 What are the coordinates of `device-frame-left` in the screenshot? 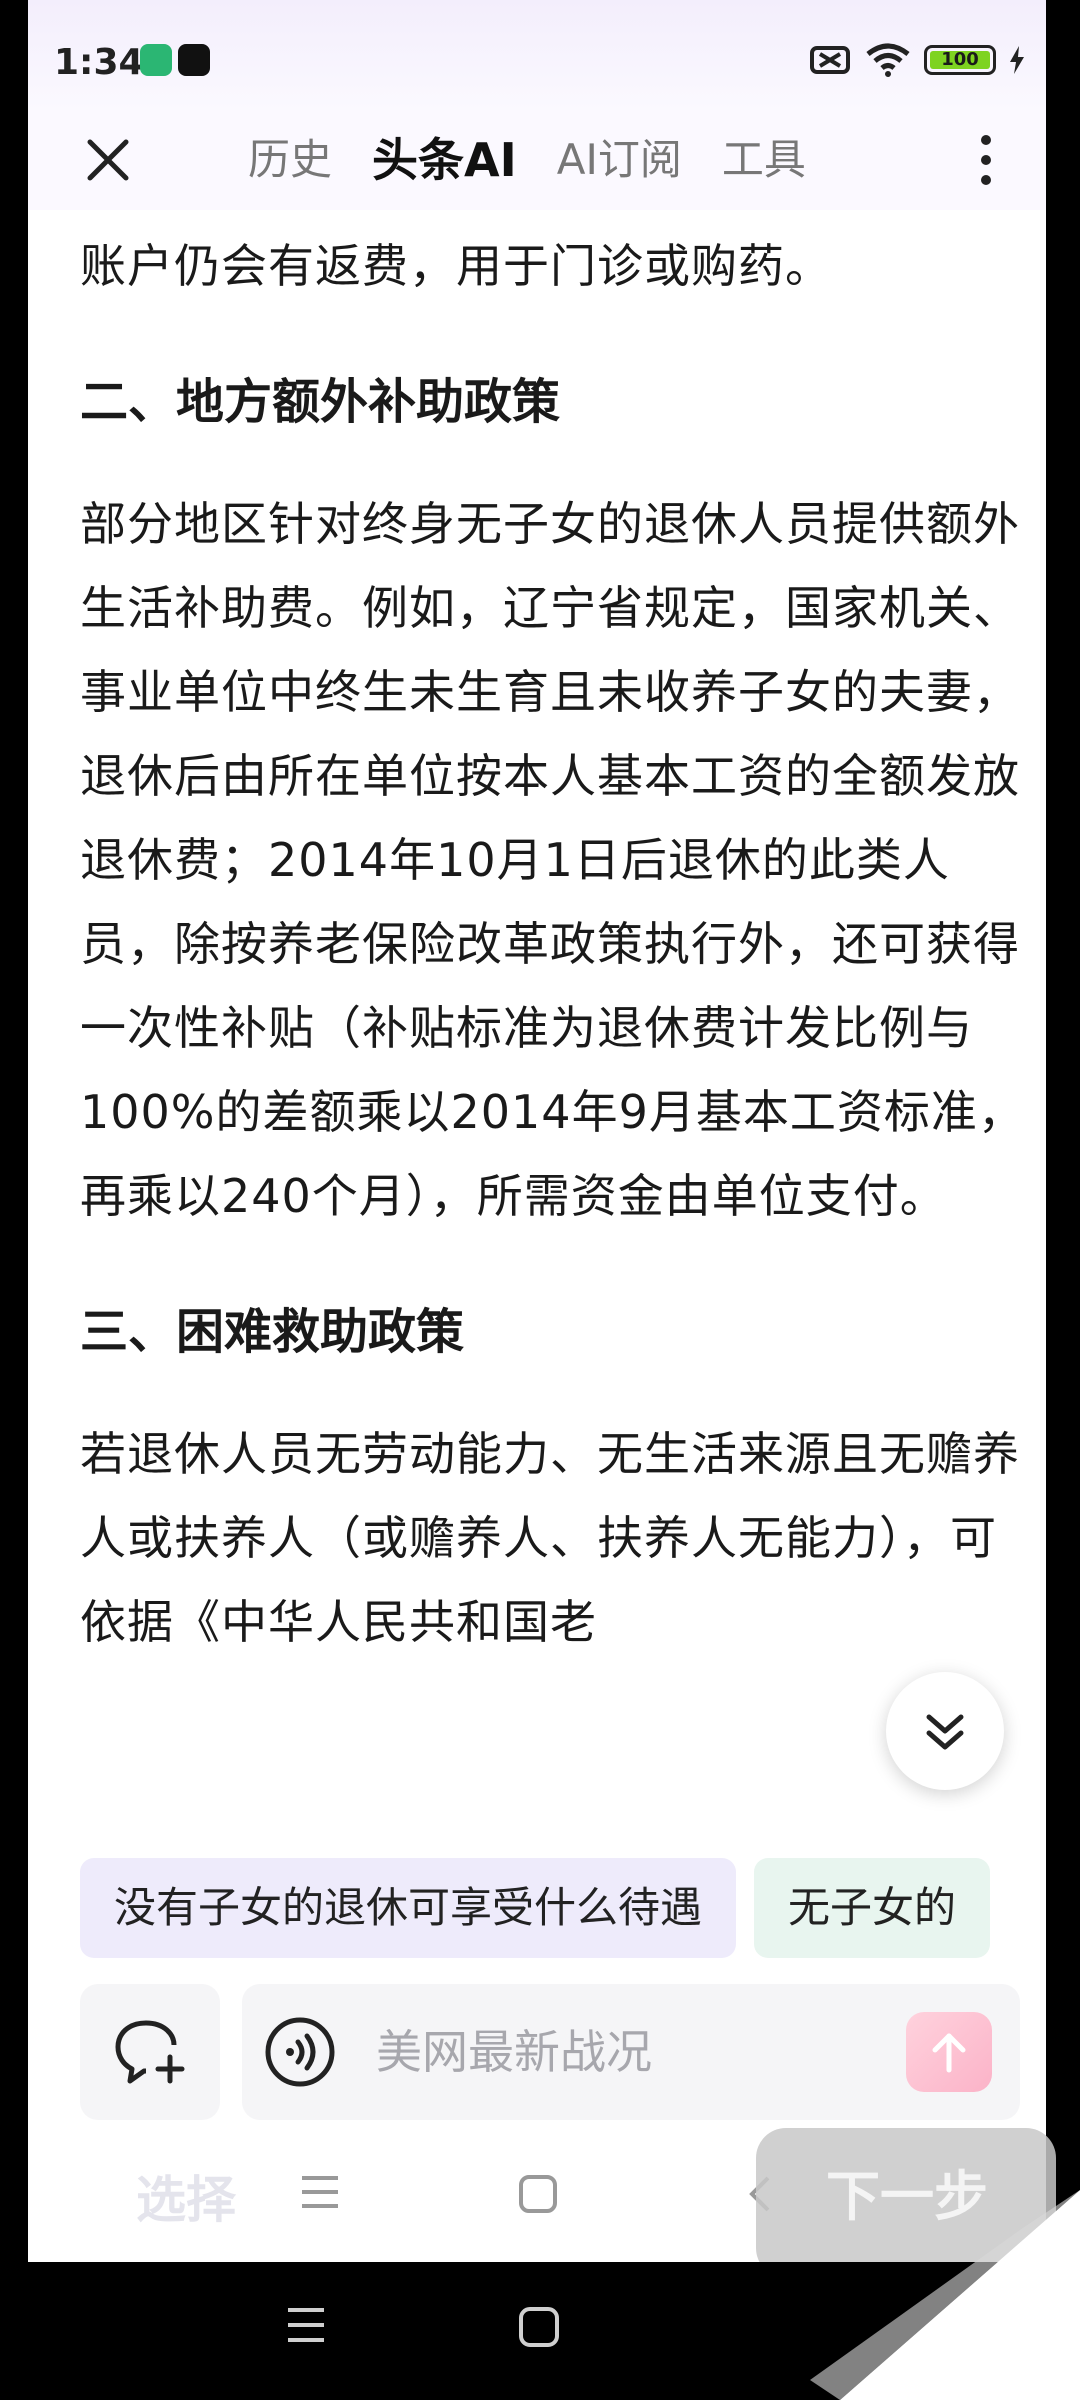 It's located at (14, 1200).